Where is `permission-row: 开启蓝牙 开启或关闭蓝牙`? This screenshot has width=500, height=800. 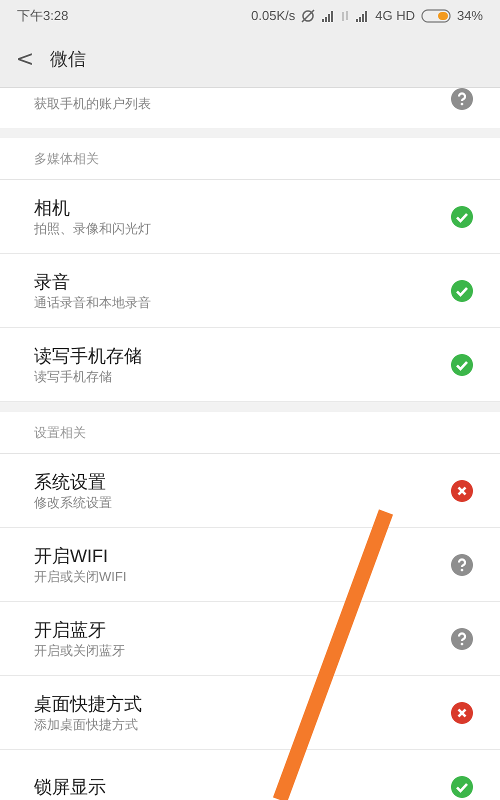
permission-row: 开启蓝牙 开启或关闭蓝牙 is located at coordinates (250, 639).